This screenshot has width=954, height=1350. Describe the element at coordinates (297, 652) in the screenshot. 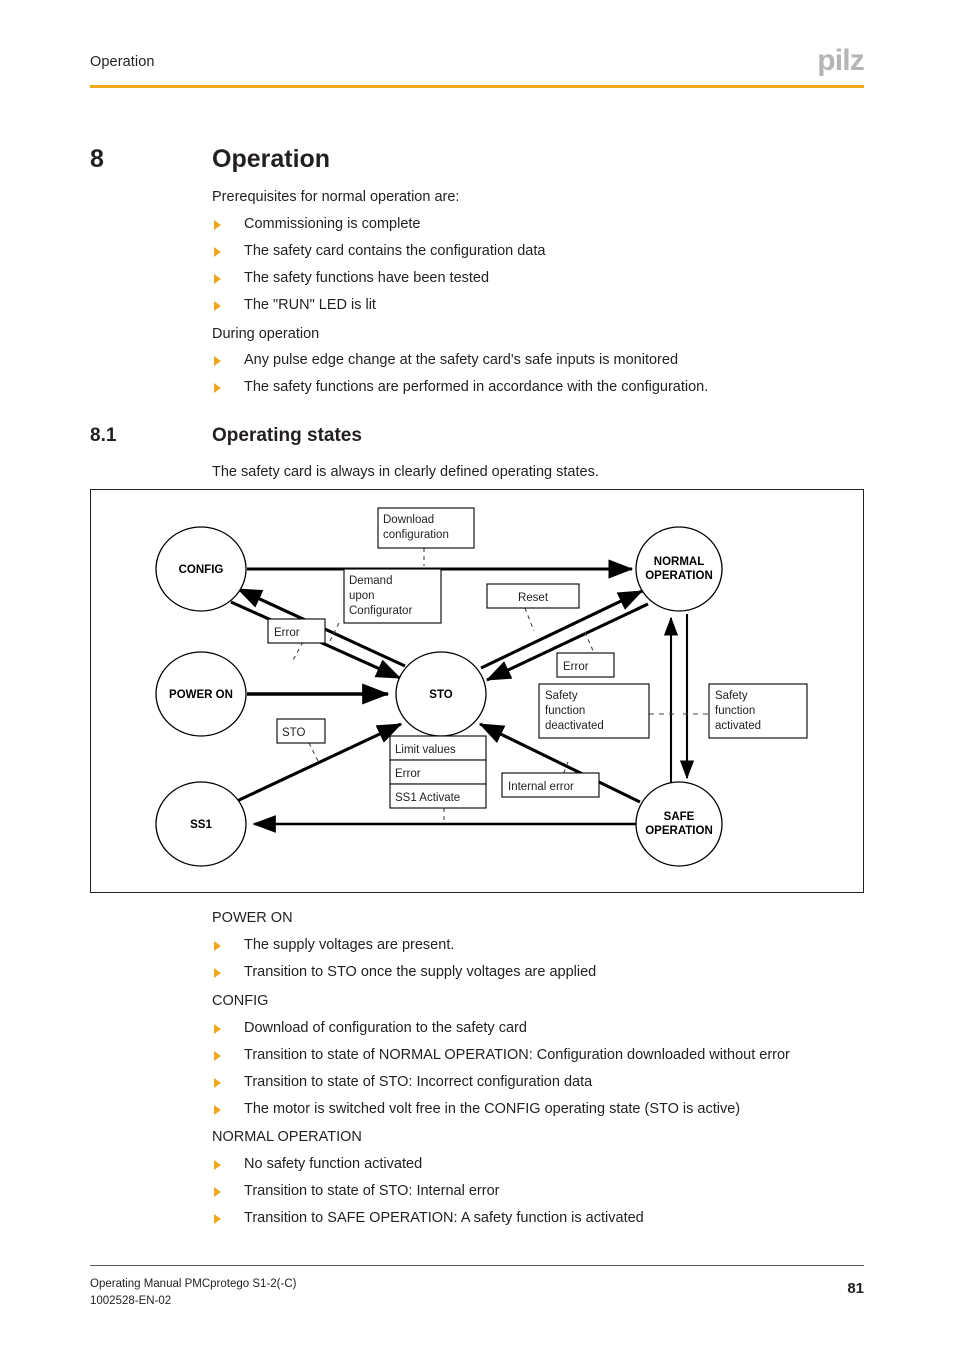

I see `leader-error-config` at that location.